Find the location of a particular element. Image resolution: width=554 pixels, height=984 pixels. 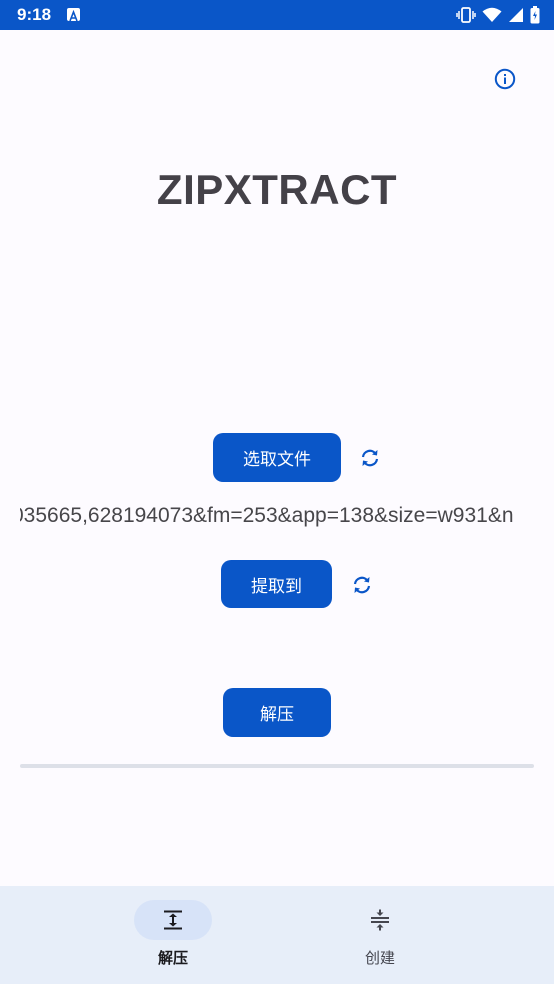

extract-to-label: 提取到 is located at coordinates (276, 586).